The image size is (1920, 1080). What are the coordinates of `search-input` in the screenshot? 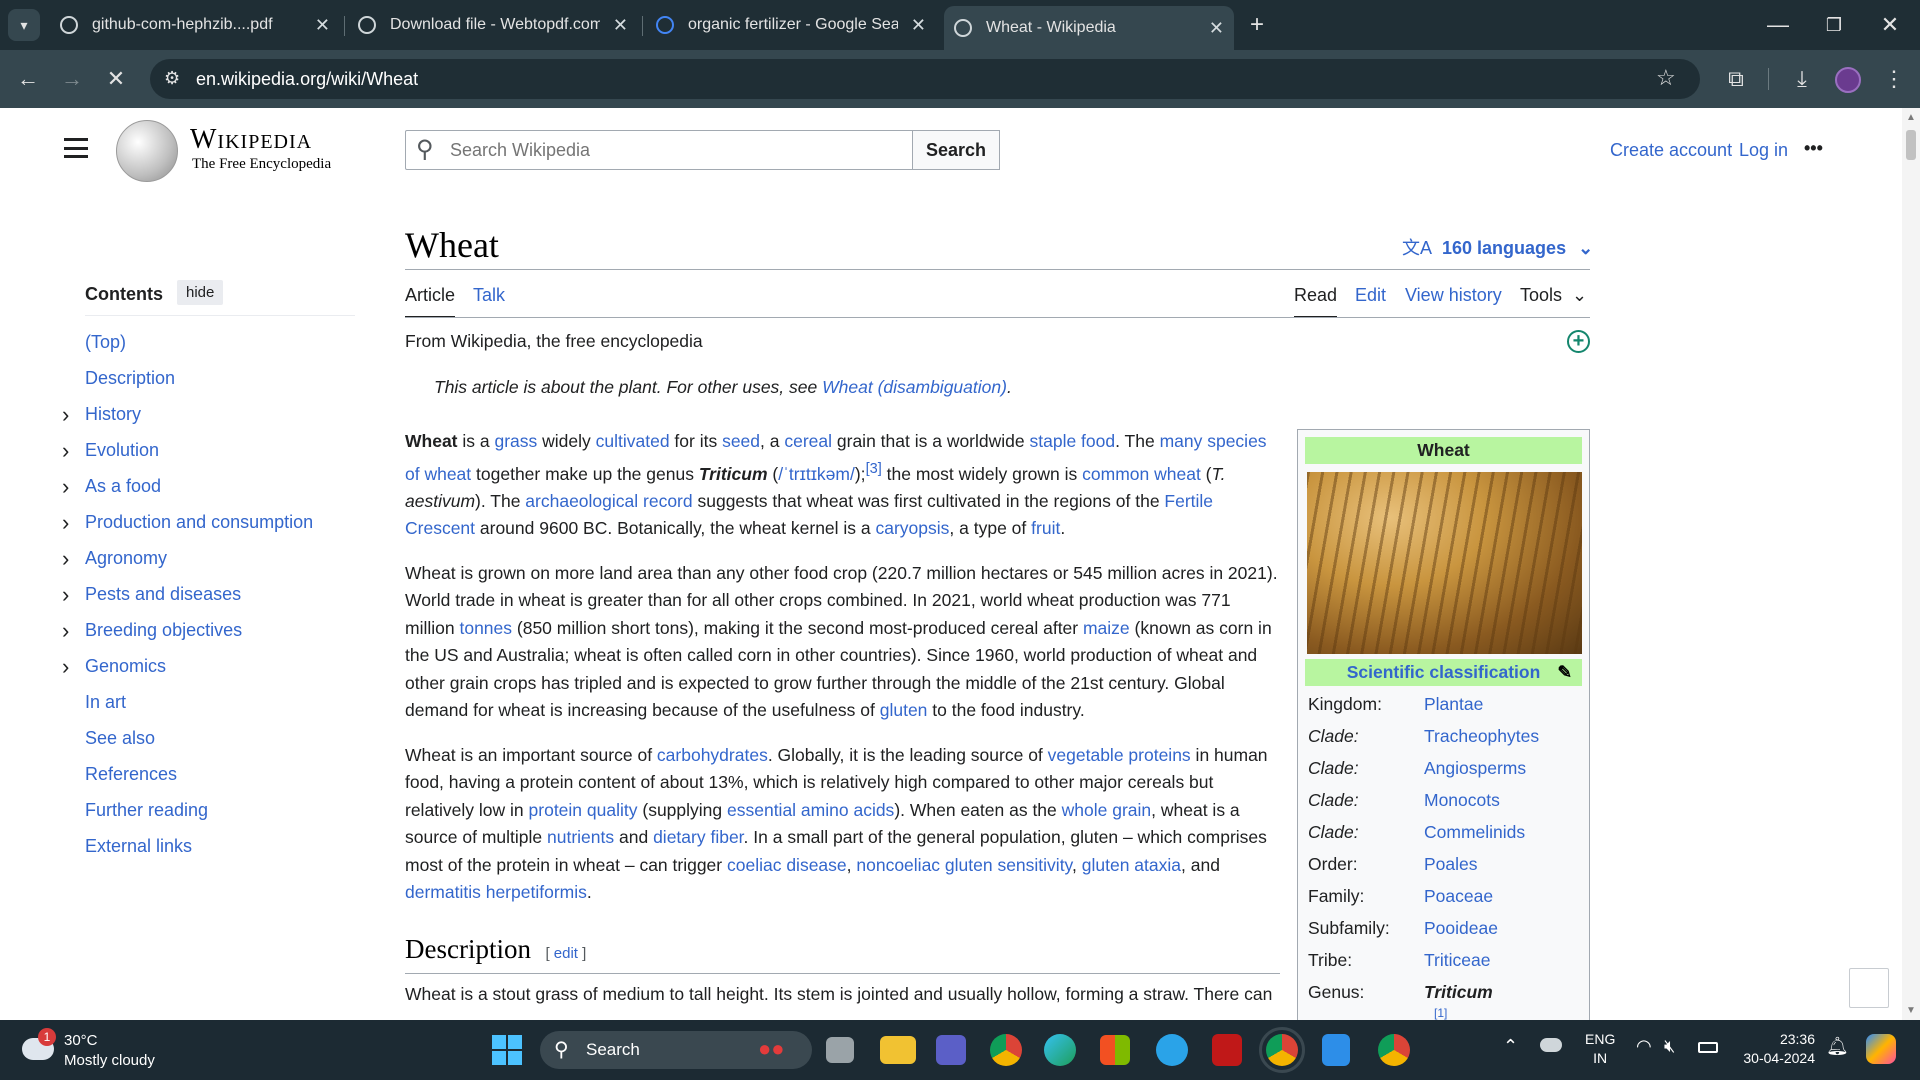 It's located at (670, 150).